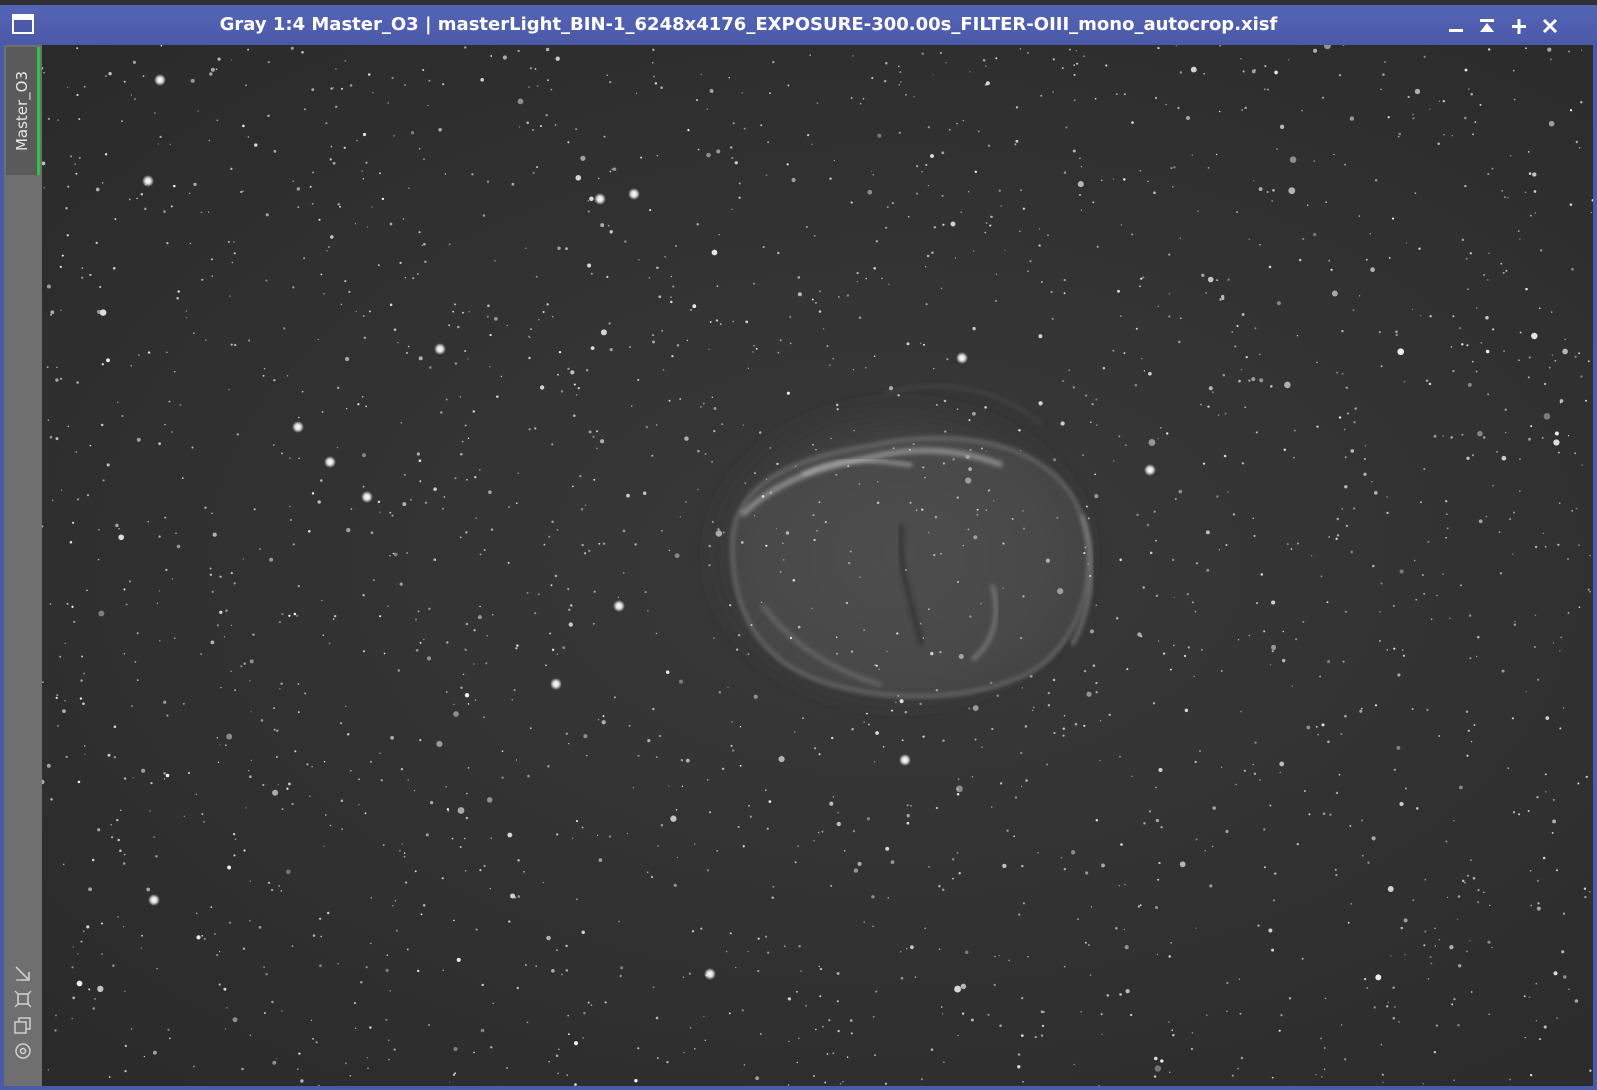 The width and height of the screenshot is (1597, 1090). I want to click on close-button, so click(1550, 26).